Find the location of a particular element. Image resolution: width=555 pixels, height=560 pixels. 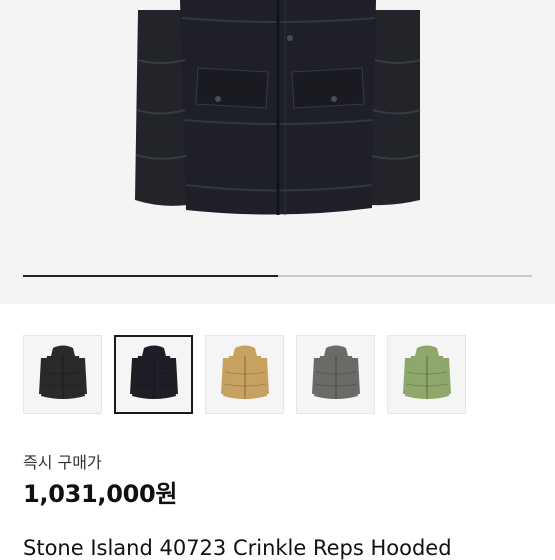

product-title: Stone Island 40723 Crinkle Reps Hooded is located at coordinates (237, 548).